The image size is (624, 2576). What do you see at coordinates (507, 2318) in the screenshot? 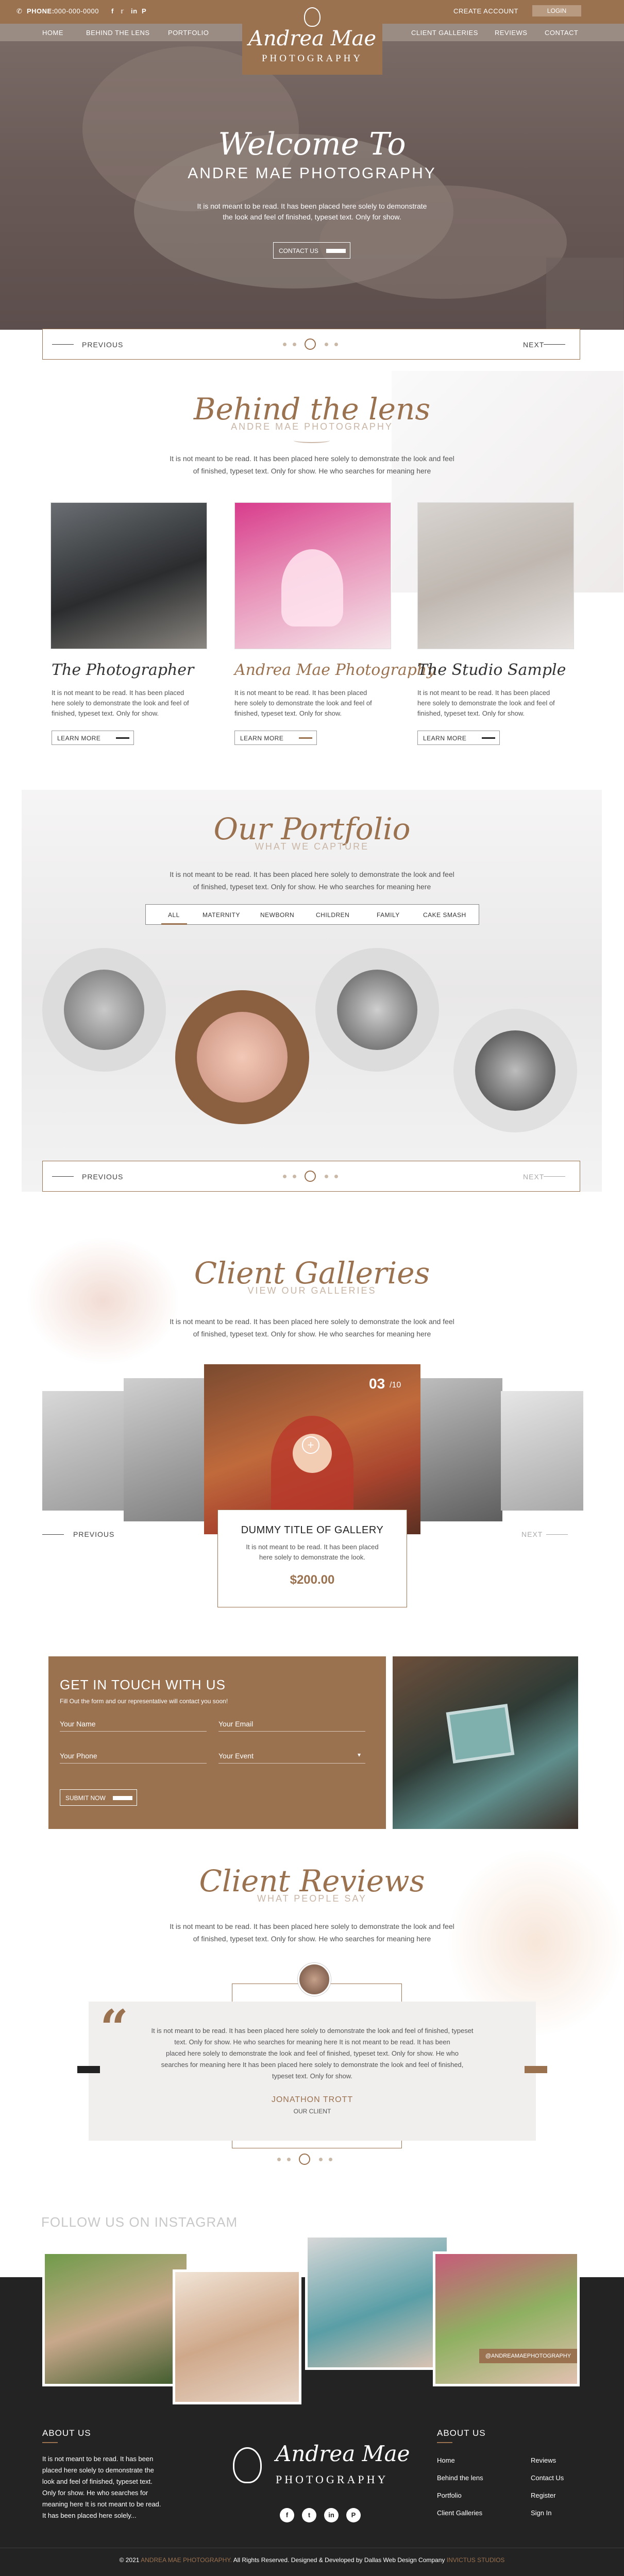
I see `instagram-photo: @ANDREAMAEPHOTOGRAPHY` at bounding box center [507, 2318].